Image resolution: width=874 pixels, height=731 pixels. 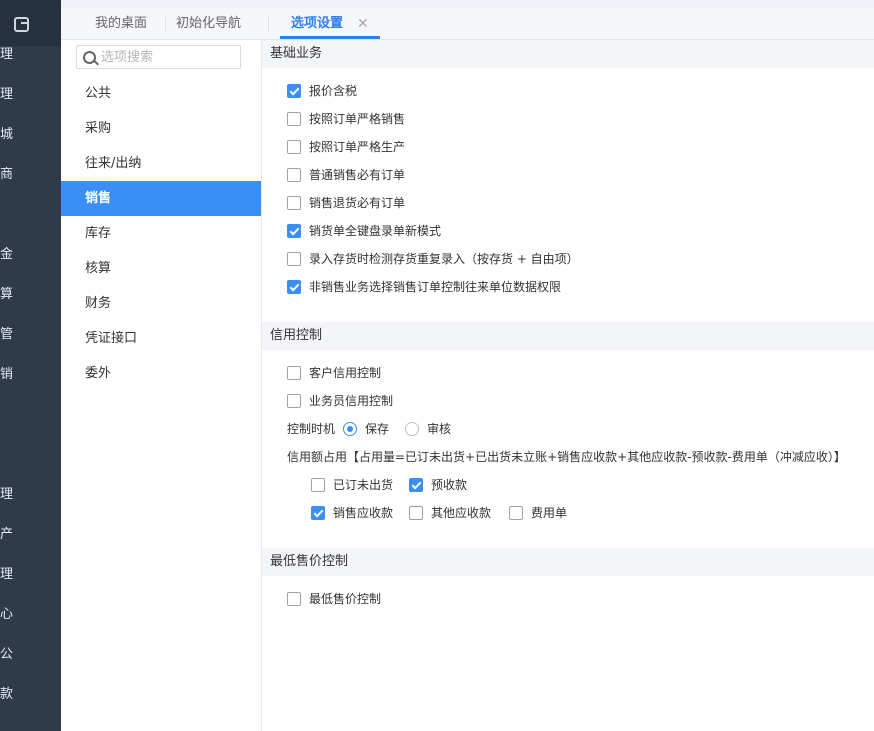 I want to click on sidebar-item-finance: 财务, so click(x=161, y=303).